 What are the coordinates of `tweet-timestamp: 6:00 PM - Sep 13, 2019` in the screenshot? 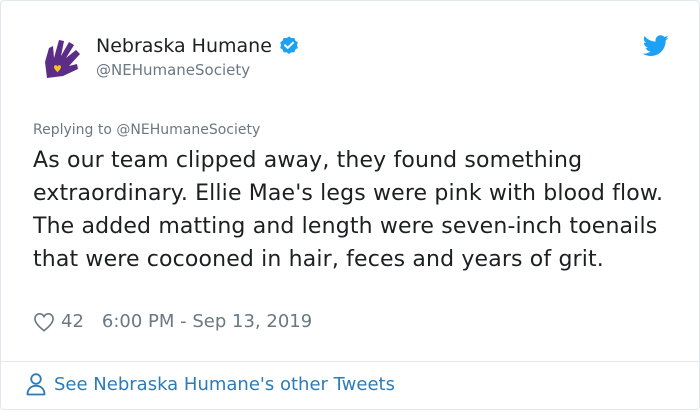 It's located at (207, 321).